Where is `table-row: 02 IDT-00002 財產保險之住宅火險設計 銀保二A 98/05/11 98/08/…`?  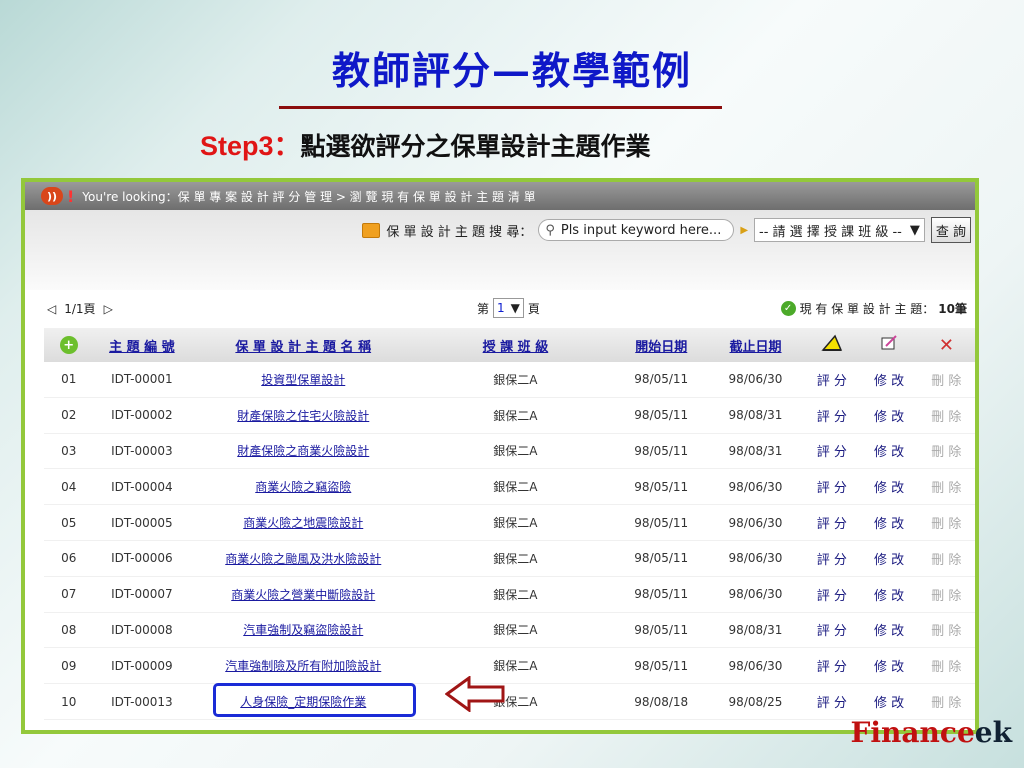 table-row: 02 IDT-00002 財產保險之住宅火險設計 銀保二A 98/05/11 98/08/… is located at coordinates (509, 415).